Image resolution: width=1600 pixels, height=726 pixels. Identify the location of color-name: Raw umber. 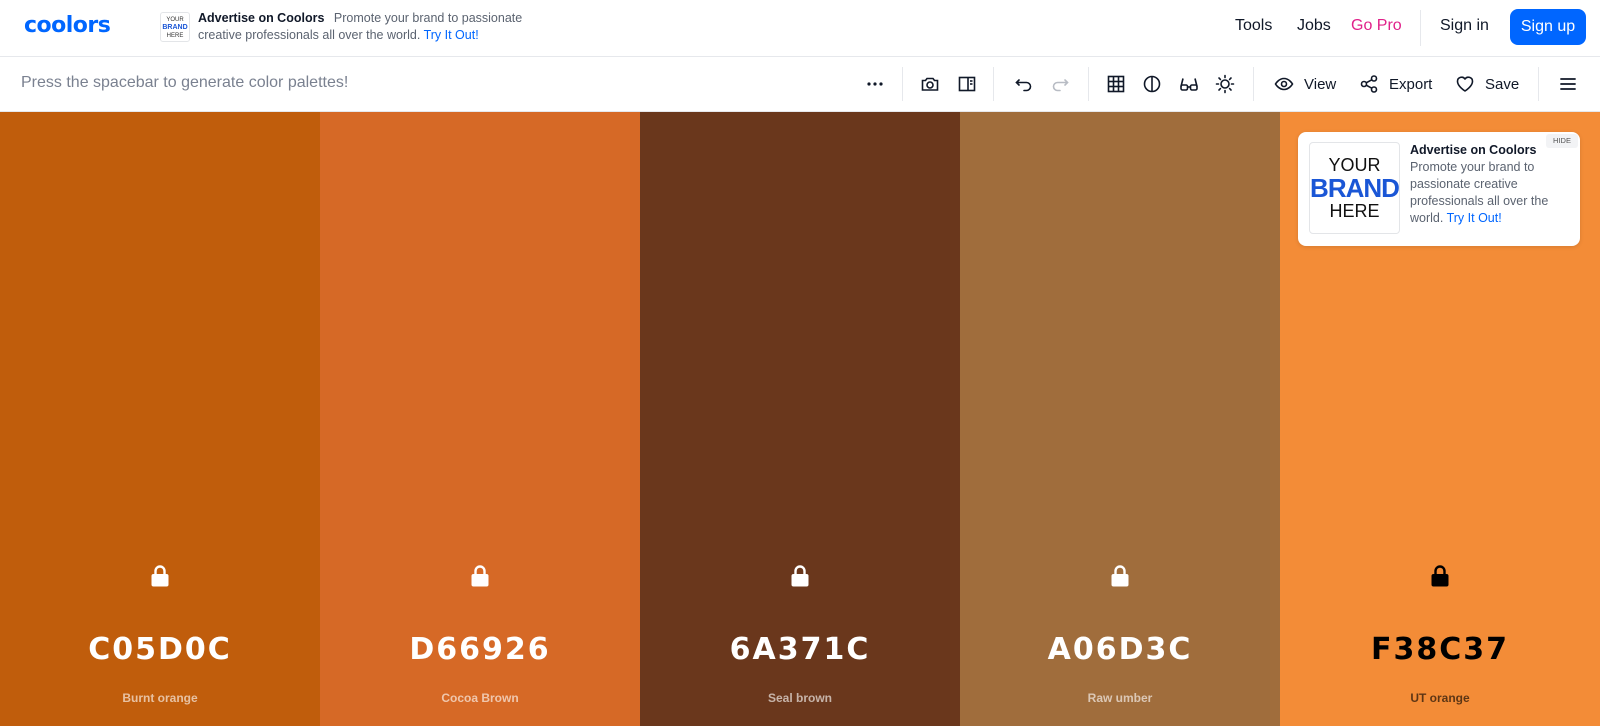
(1120, 698).